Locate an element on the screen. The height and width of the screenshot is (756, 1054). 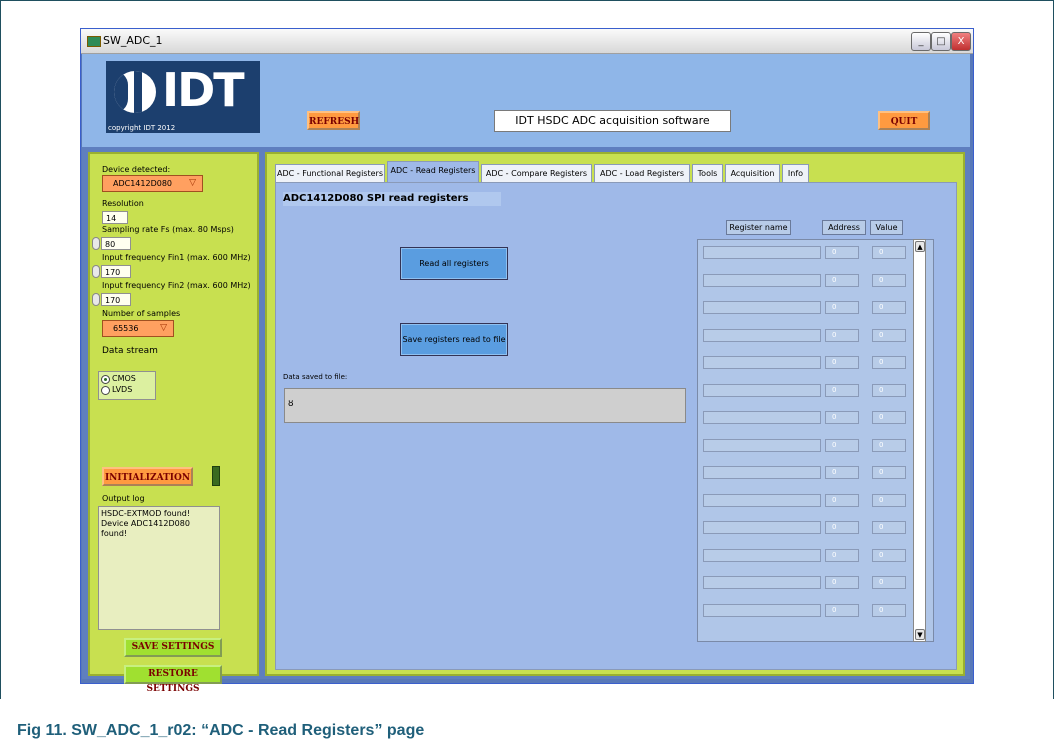
radio-lvds is located at coordinates (105, 390).